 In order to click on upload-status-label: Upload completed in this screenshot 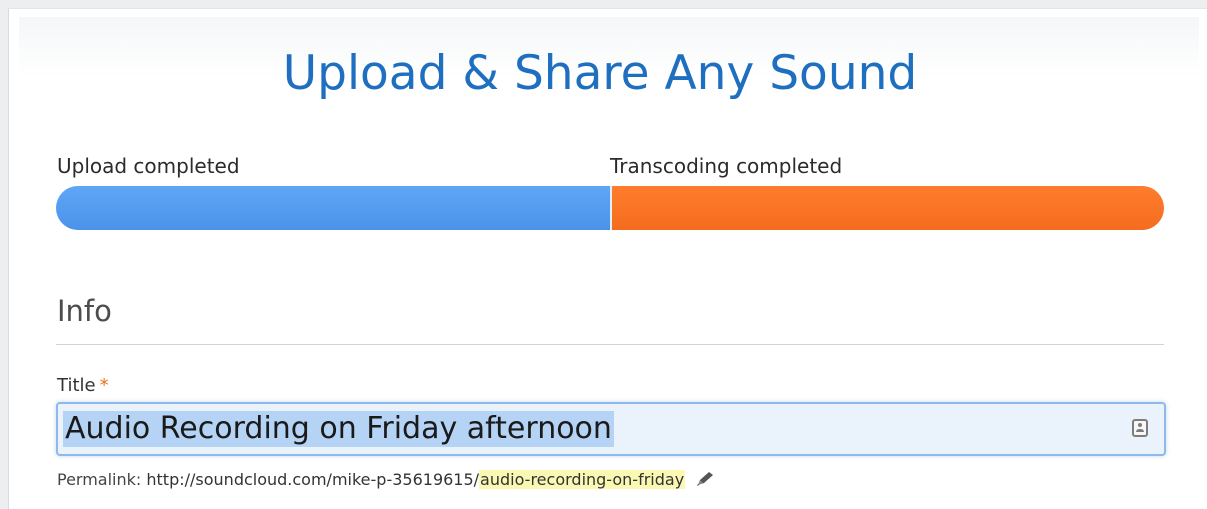, I will do `click(148, 166)`.